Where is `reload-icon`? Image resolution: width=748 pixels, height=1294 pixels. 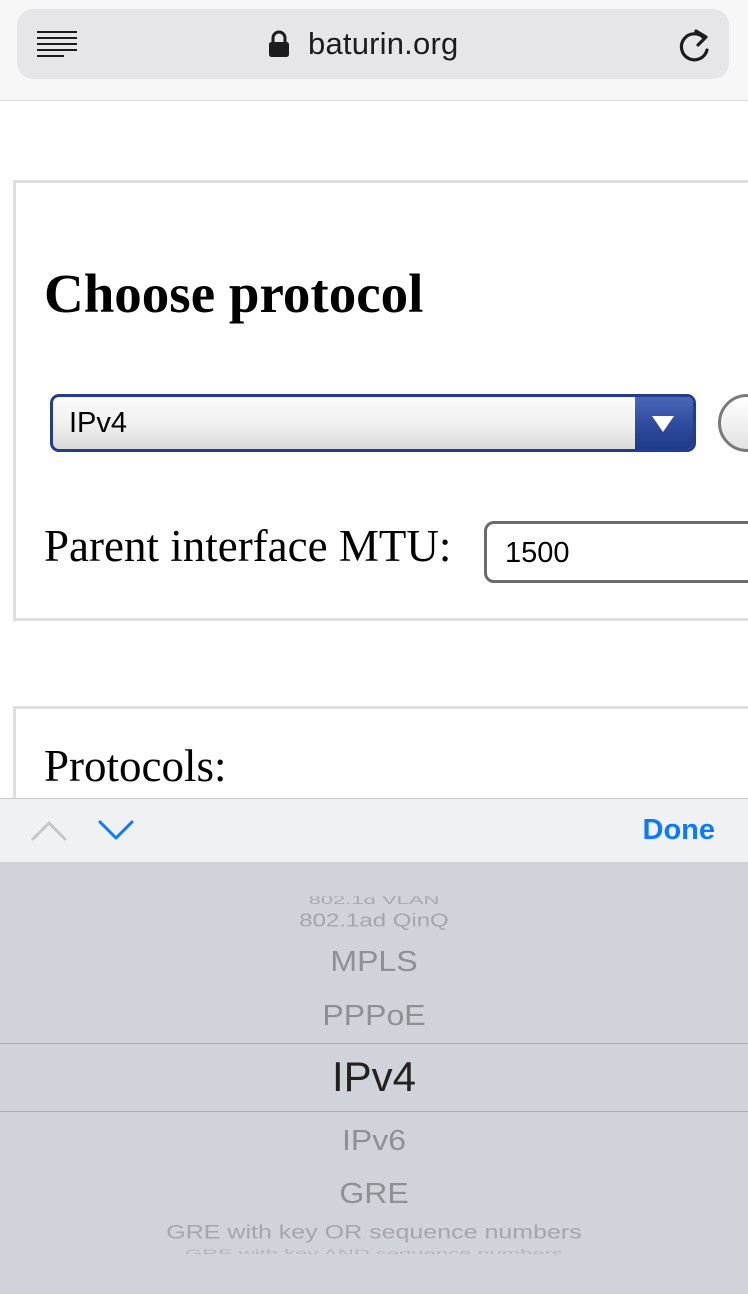
reload-icon is located at coordinates (694, 45).